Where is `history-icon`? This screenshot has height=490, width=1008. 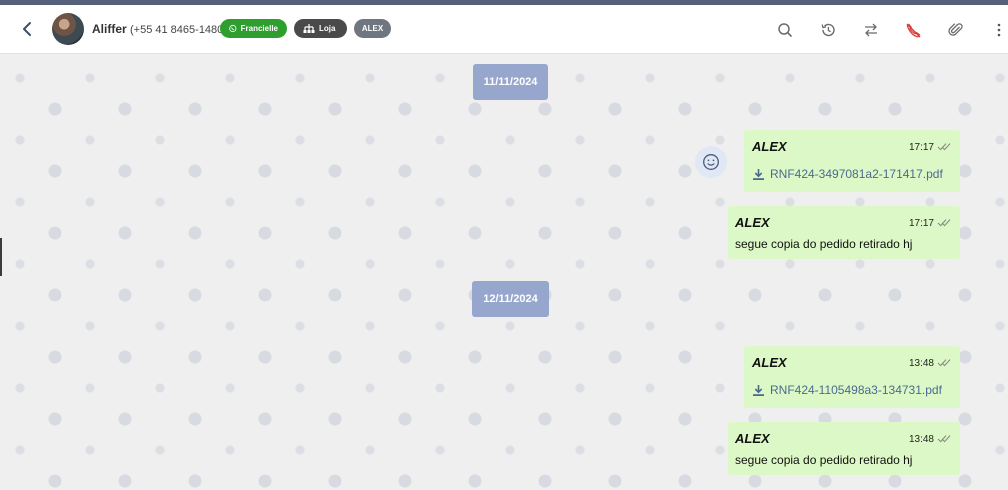 history-icon is located at coordinates (828, 30).